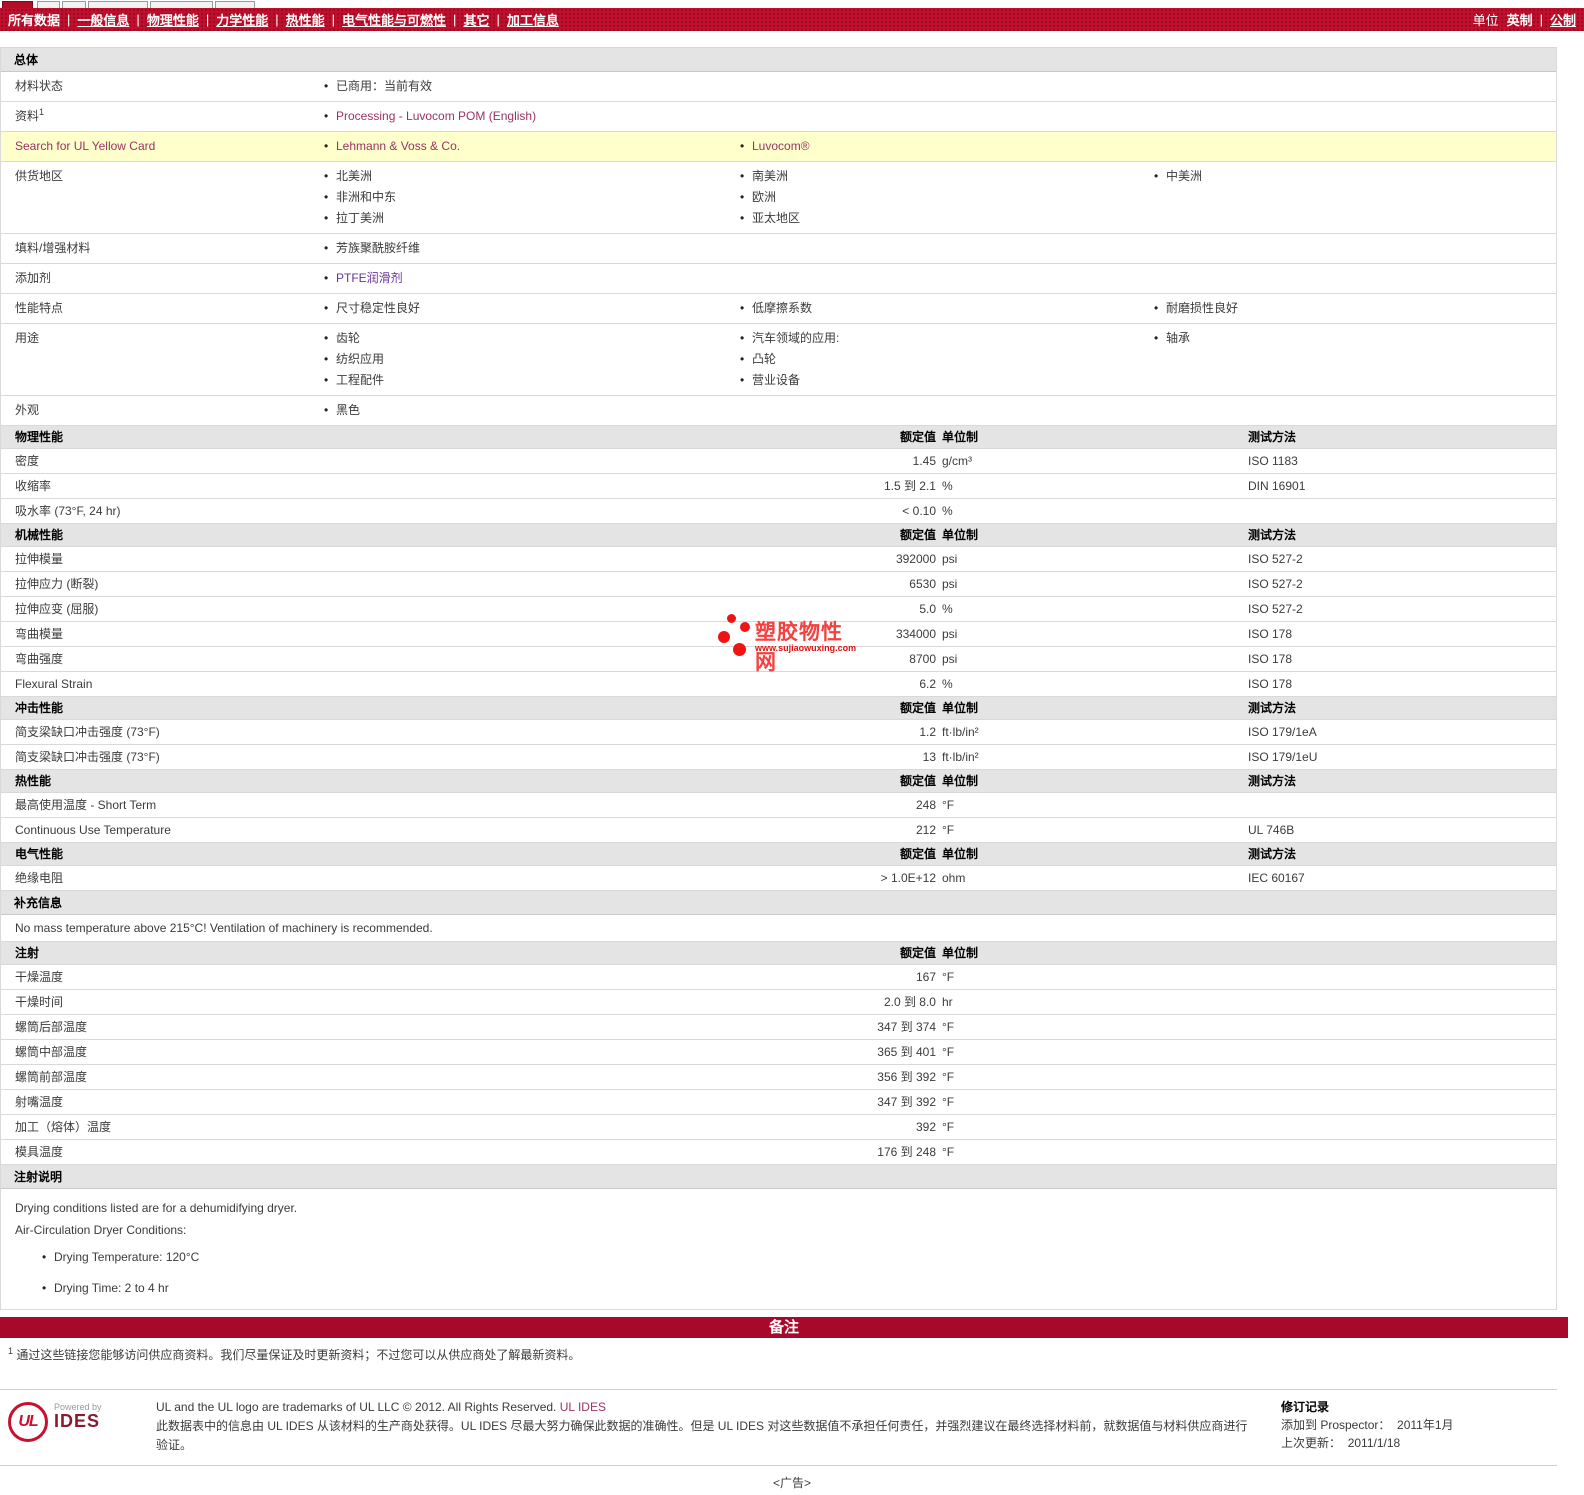 The width and height of the screenshot is (1584, 1495). I want to click on property-method: ISO 1183, so click(1273, 461).